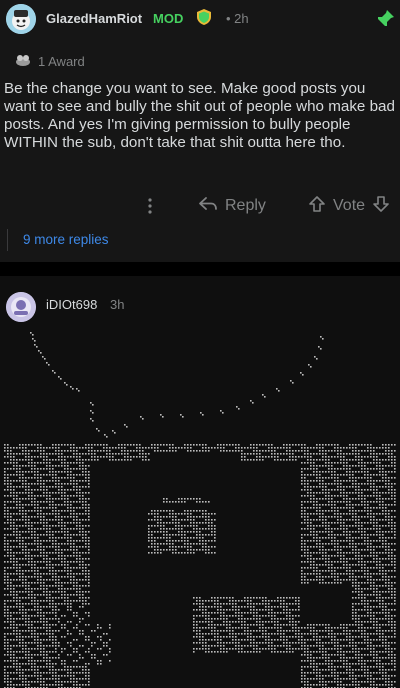 Image resolution: width=400 pixels, height=688 pixels. I want to click on more-replies-link: 9 more replies, so click(66, 239).